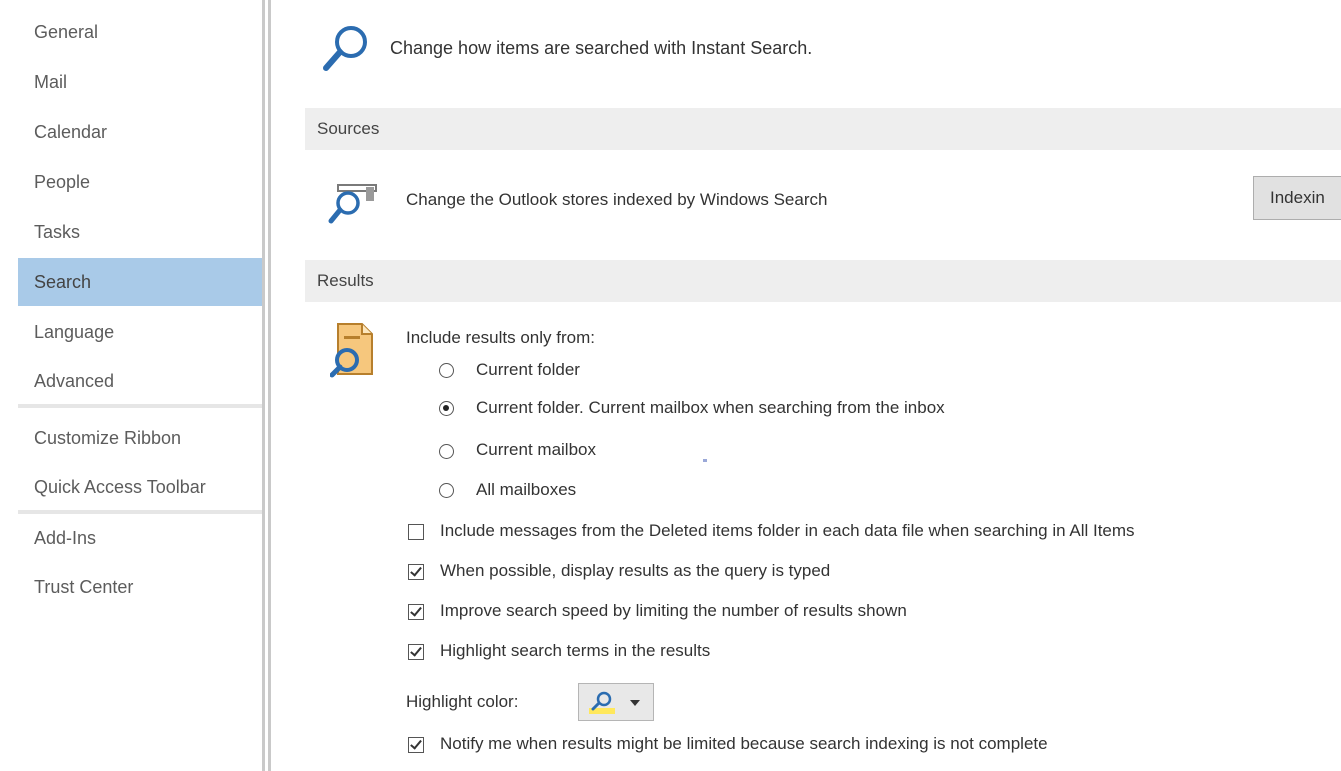 The width and height of the screenshot is (1341, 771). Describe the element at coordinates (823, 129) in the screenshot. I see `sources-section-header: Sources` at that location.